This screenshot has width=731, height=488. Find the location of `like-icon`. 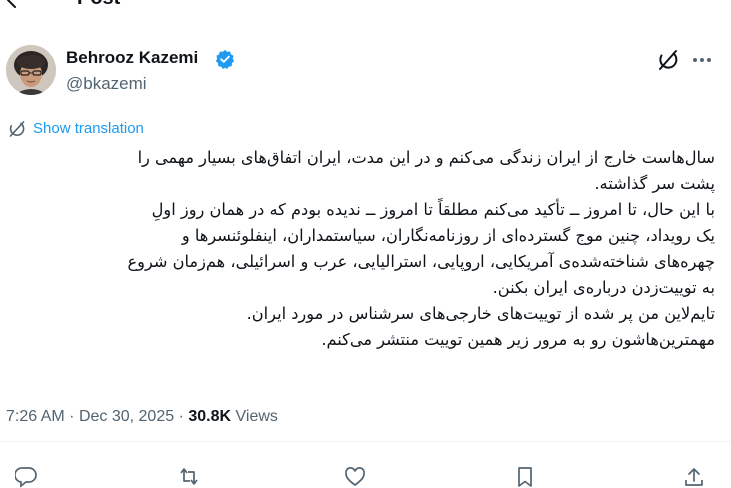

like-icon is located at coordinates (355, 477).